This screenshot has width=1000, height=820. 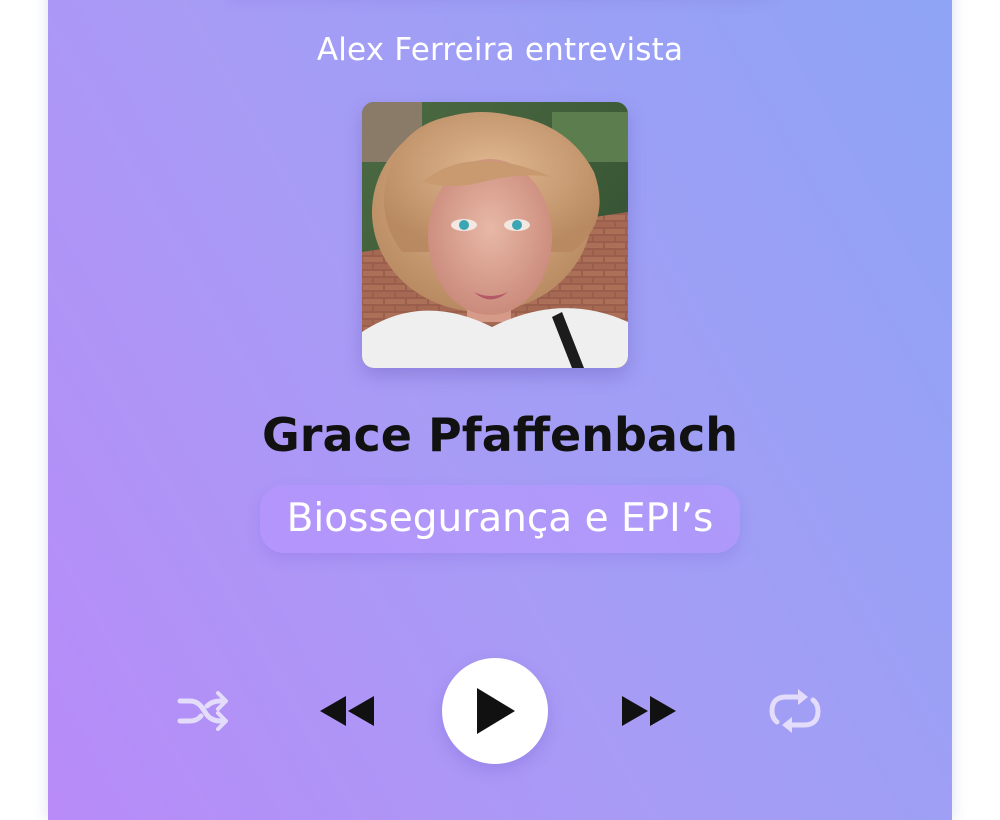 I want to click on play-icon, so click(x=496, y=711).